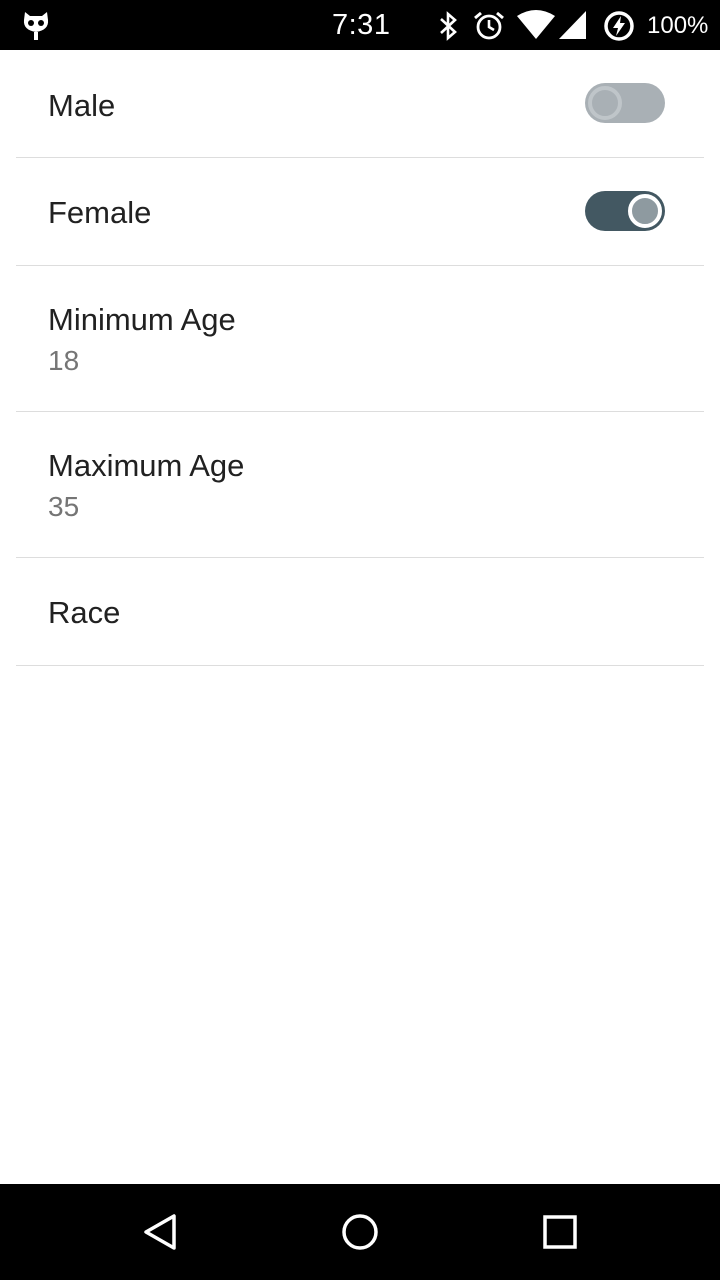 Image resolution: width=720 pixels, height=1280 pixels. What do you see at coordinates (489, 25) in the screenshot?
I see `alarm-icon` at bounding box center [489, 25].